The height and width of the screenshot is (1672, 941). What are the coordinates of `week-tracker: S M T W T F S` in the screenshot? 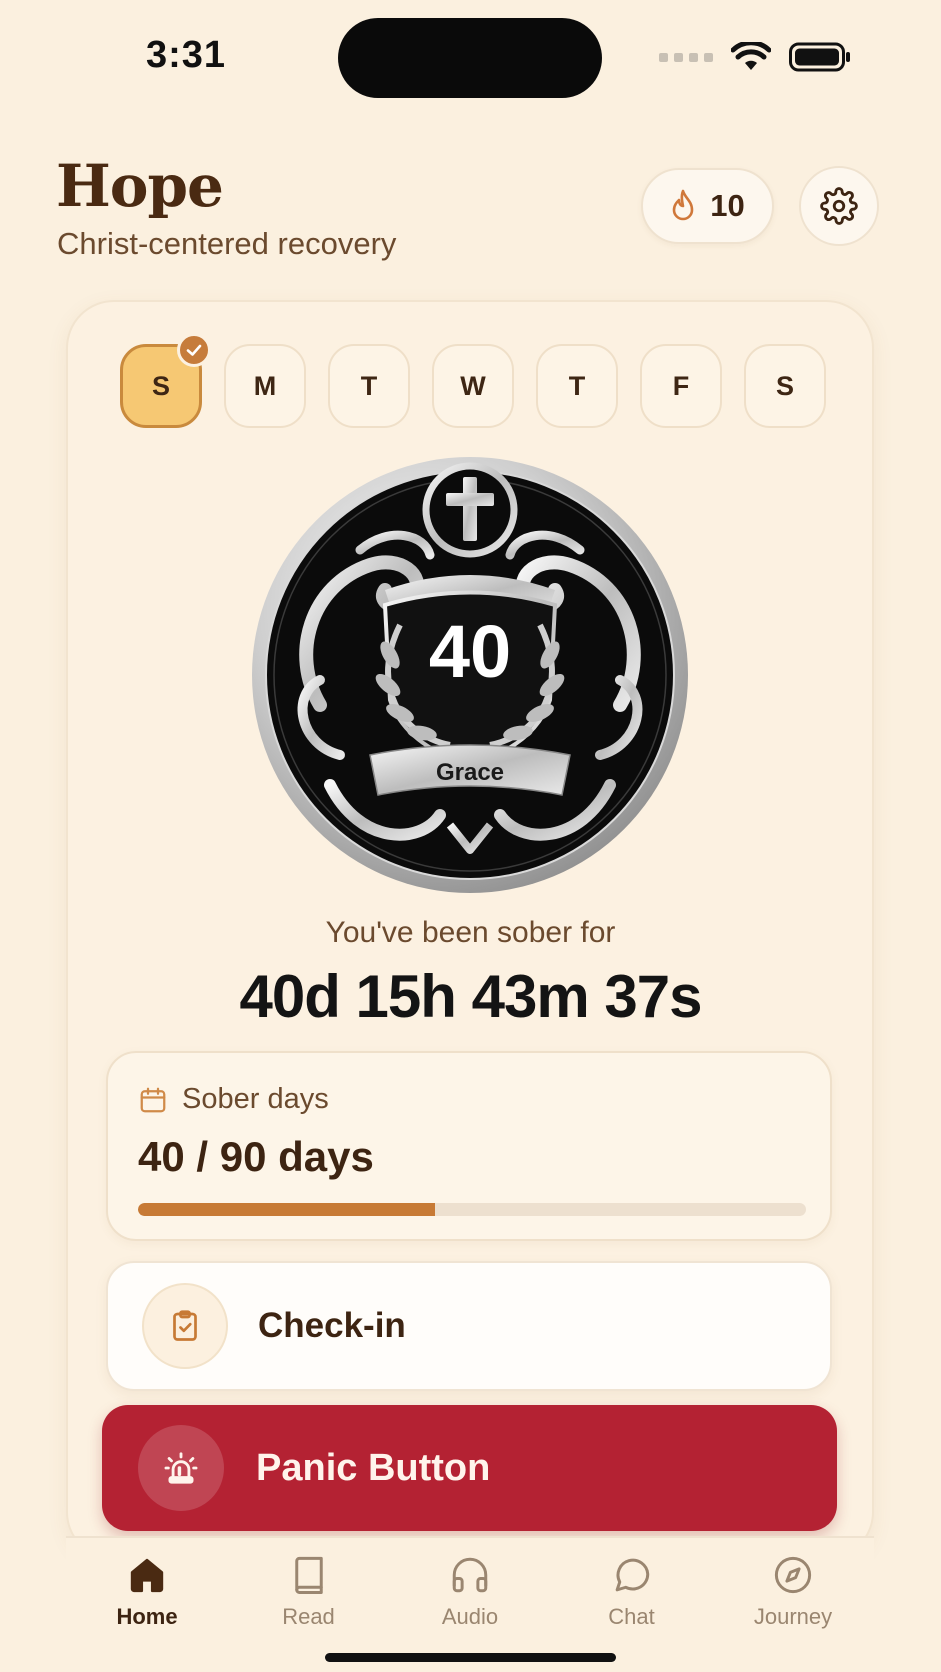 It's located at (473, 380).